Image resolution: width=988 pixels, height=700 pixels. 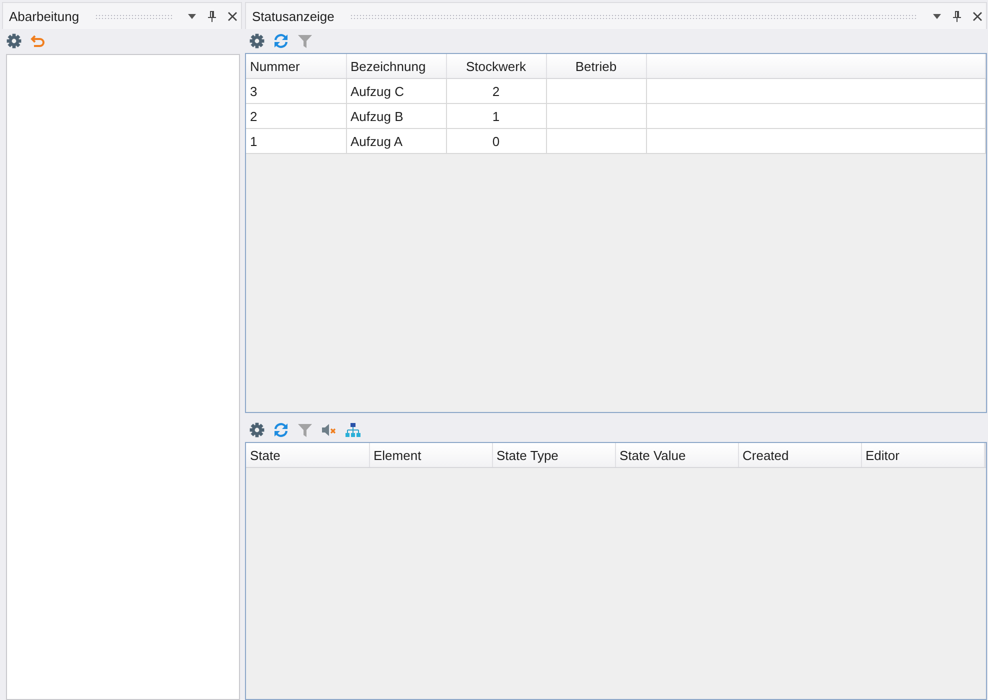 I want to click on column-header: Stockwerk, so click(x=496, y=66).